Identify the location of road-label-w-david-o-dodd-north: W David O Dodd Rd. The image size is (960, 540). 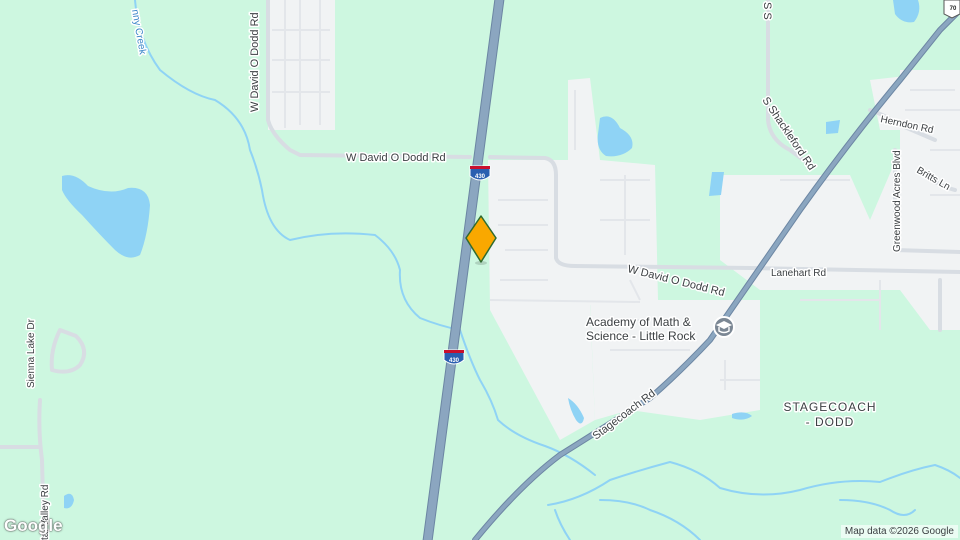
(255, 62).